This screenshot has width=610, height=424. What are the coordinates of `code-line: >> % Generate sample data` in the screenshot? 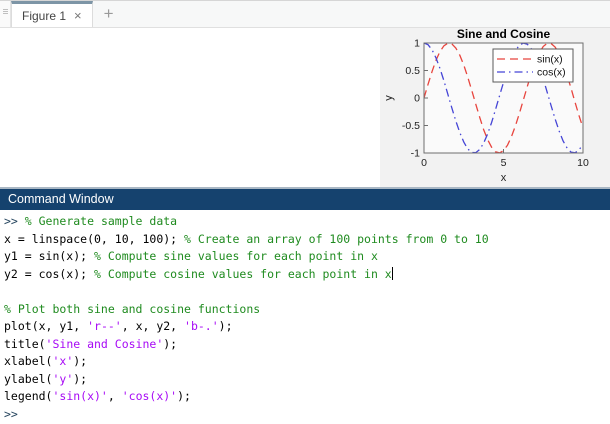 It's located at (307, 222).